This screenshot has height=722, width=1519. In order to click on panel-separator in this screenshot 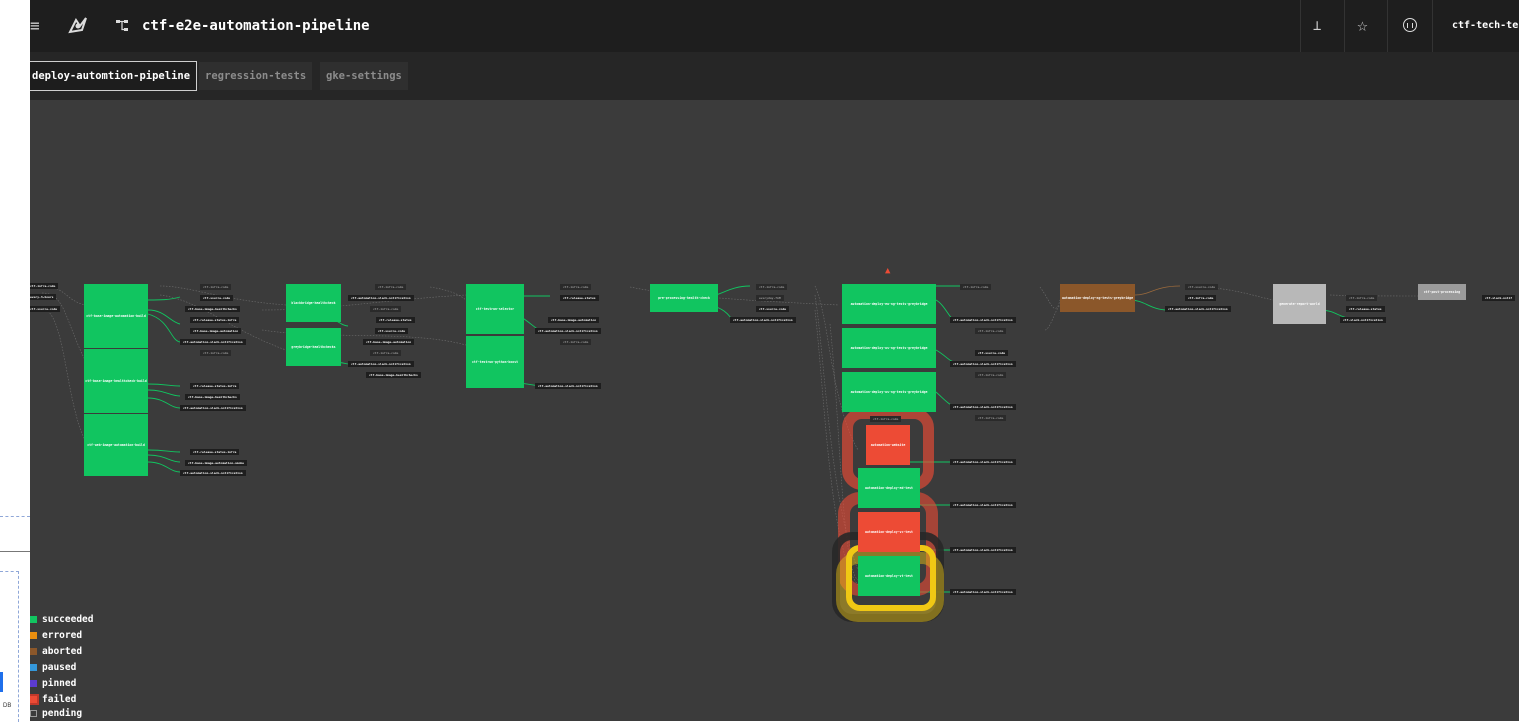, I will do `click(15, 551)`.